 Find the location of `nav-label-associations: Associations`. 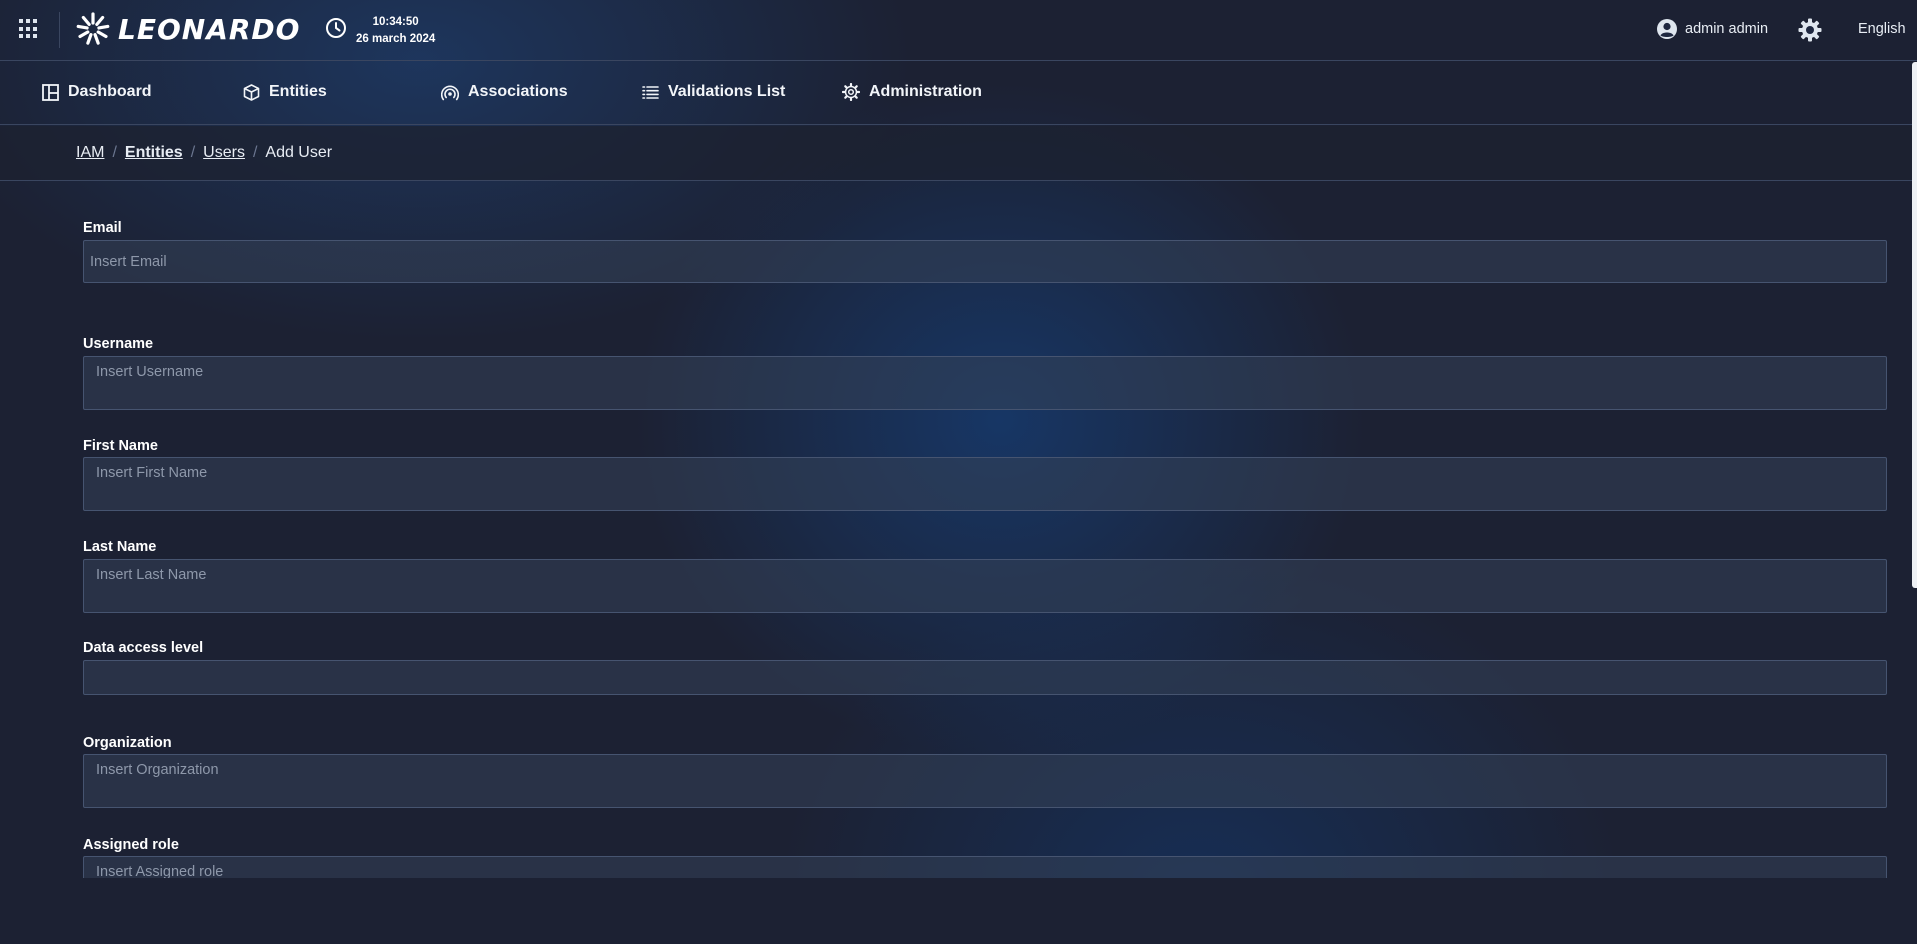

nav-label-associations: Associations is located at coordinates (518, 91).